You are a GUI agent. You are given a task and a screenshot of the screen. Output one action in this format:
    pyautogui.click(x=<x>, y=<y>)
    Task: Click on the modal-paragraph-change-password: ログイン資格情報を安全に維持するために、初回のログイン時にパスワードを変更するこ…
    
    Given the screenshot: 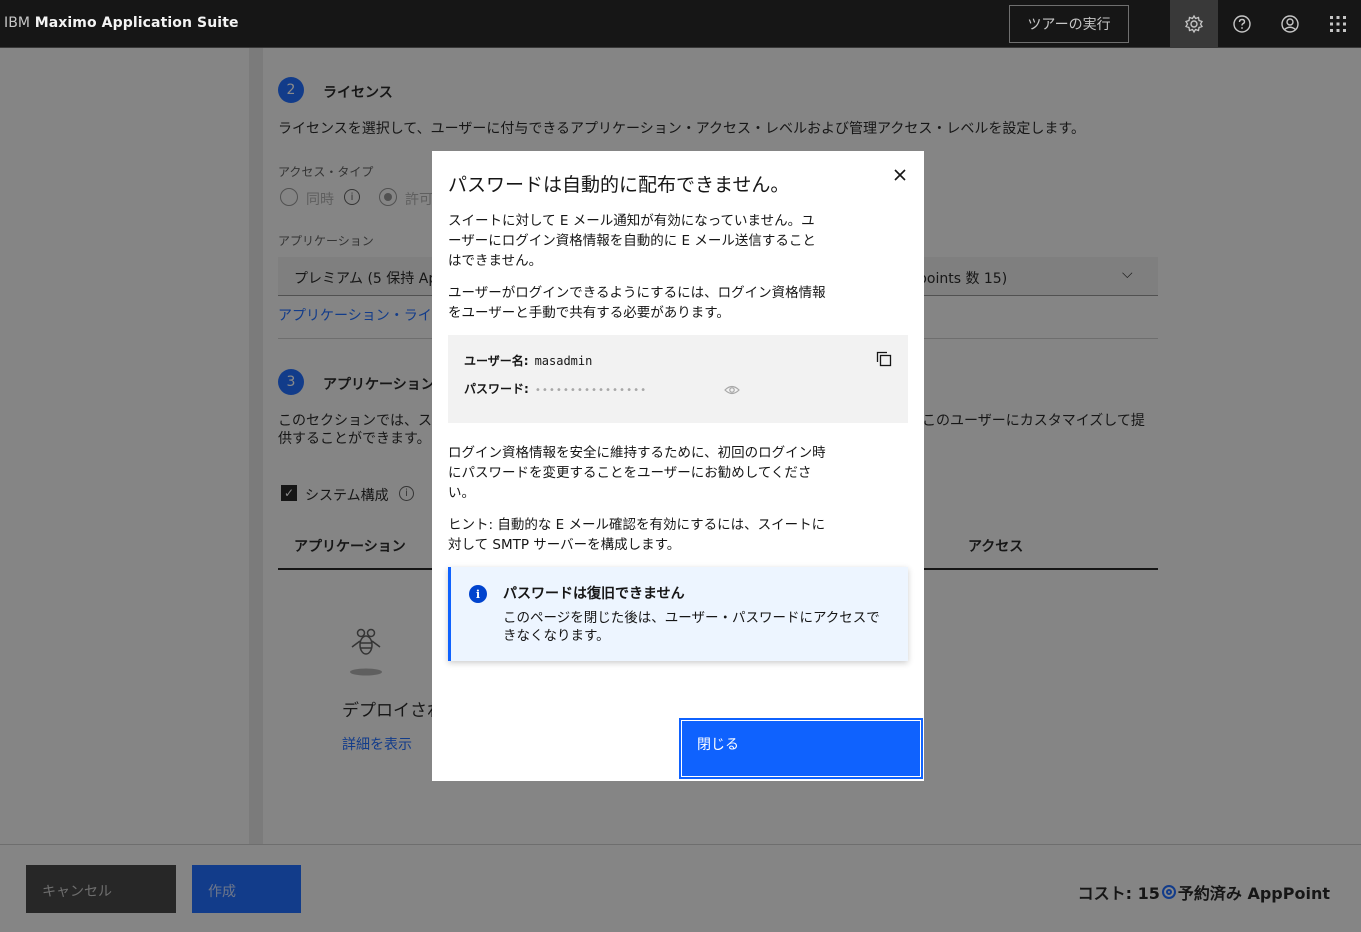 What is the action you would take?
    pyautogui.click(x=637, y=473)
    